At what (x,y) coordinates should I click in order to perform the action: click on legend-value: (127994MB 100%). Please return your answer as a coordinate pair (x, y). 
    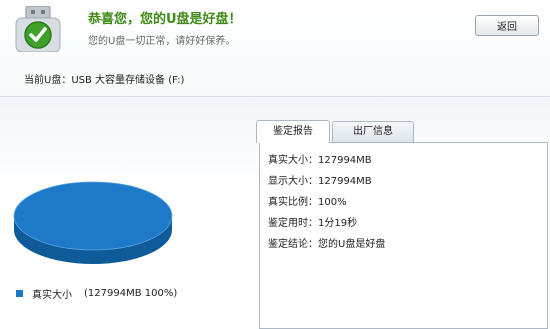
    Looking at the image, I should click on (131, 293).